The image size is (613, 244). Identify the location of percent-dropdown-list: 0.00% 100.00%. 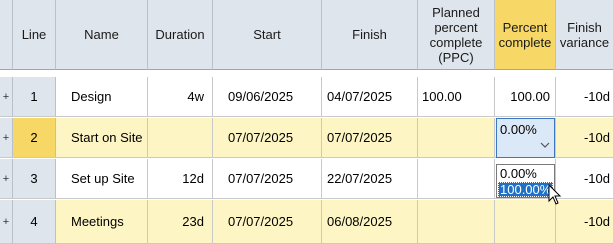
(525, 181).